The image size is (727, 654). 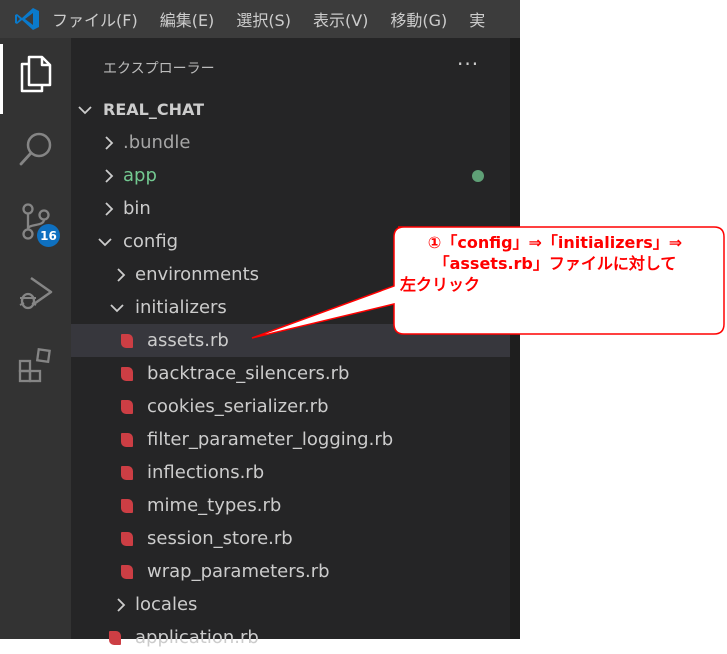 What do you see at coordinates (555, 242) in the screenshot?
I see `callout-line-1: ①「config」⇒「initializers」⇒` at bounding box center [555, 242].